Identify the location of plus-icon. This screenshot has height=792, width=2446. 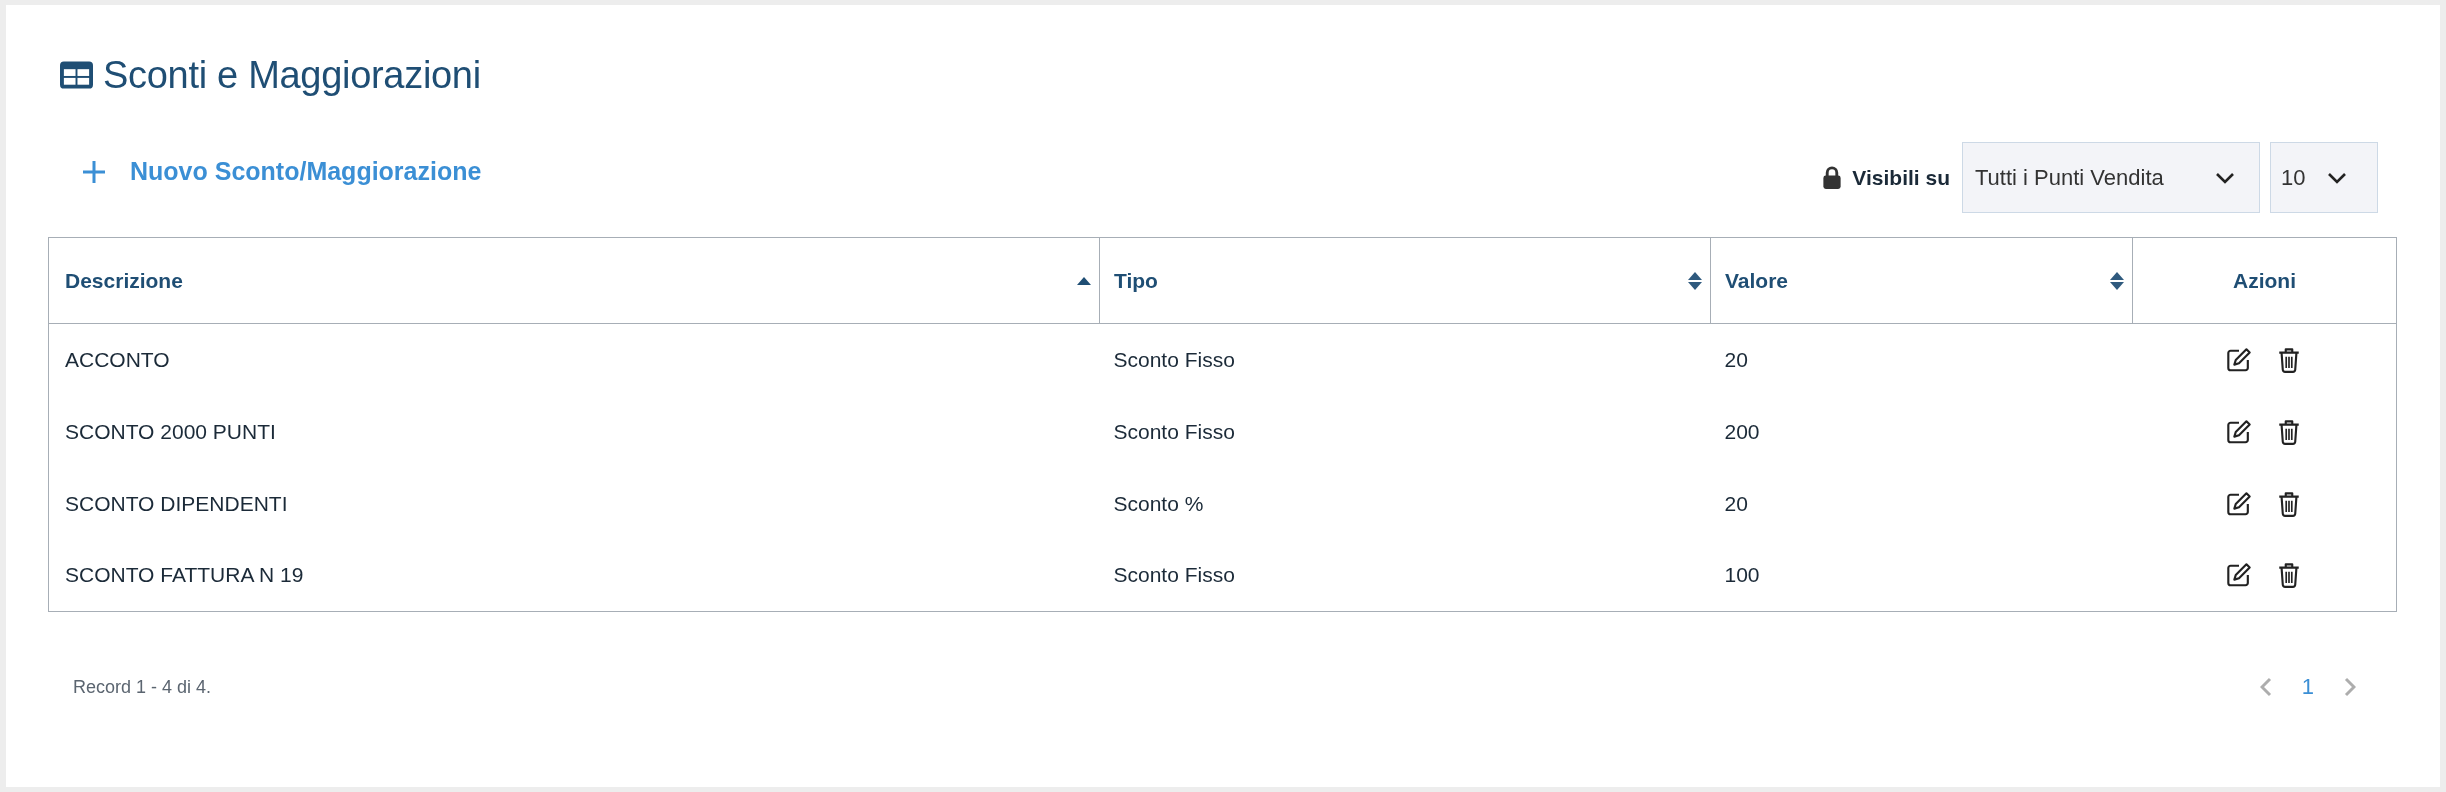
(94, 171).